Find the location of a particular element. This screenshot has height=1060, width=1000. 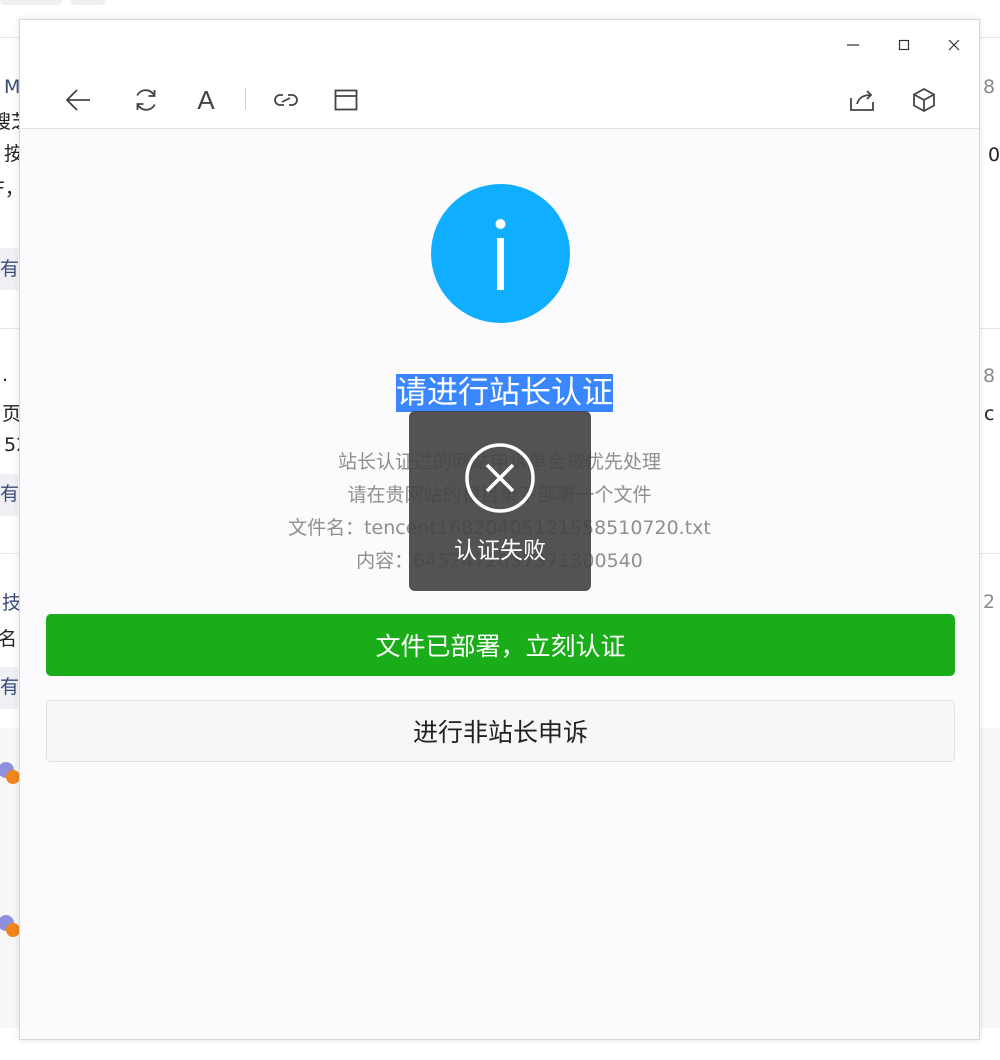

maximize-button is located at coordinates (904, 45).